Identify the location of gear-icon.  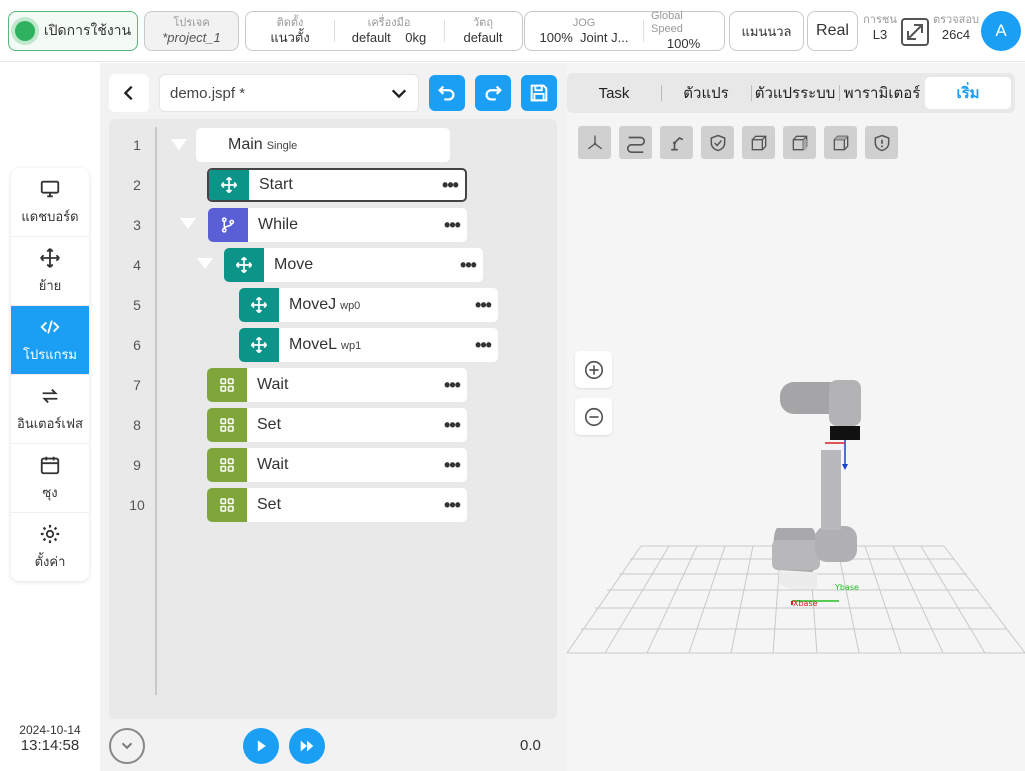
(50, 534).